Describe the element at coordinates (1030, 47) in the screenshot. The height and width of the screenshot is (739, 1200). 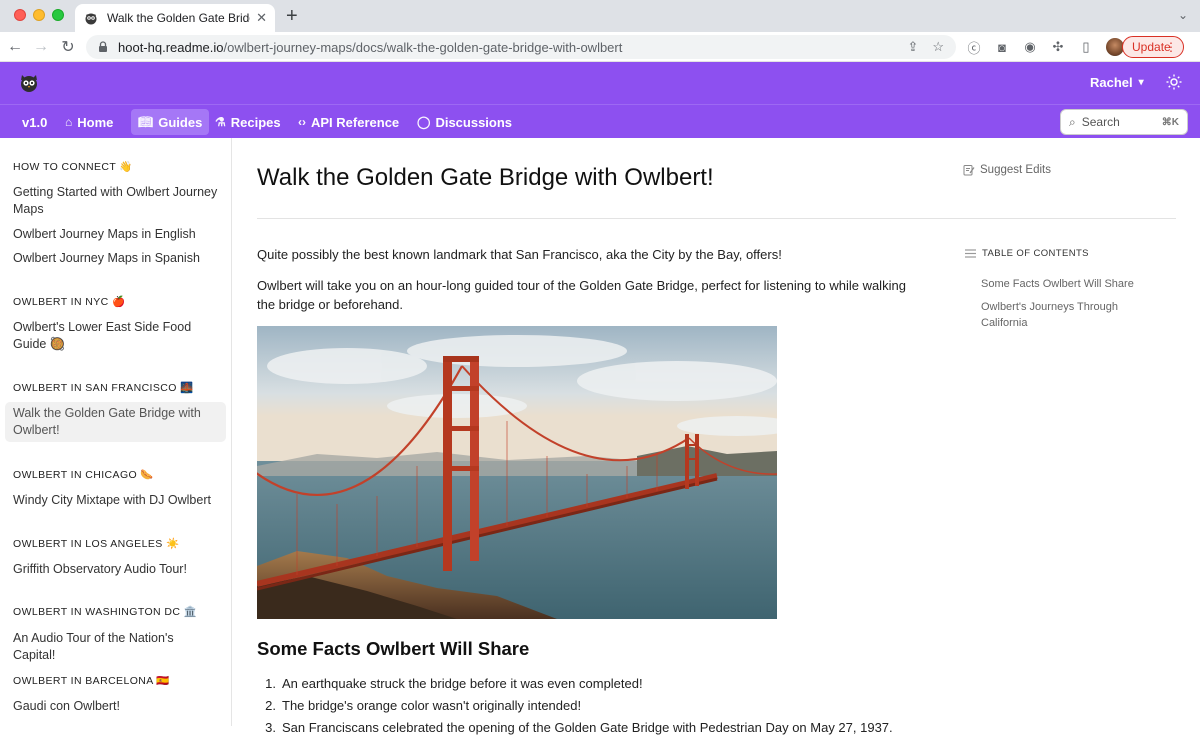
I see `extension-disc-icon: ◉` at that location.